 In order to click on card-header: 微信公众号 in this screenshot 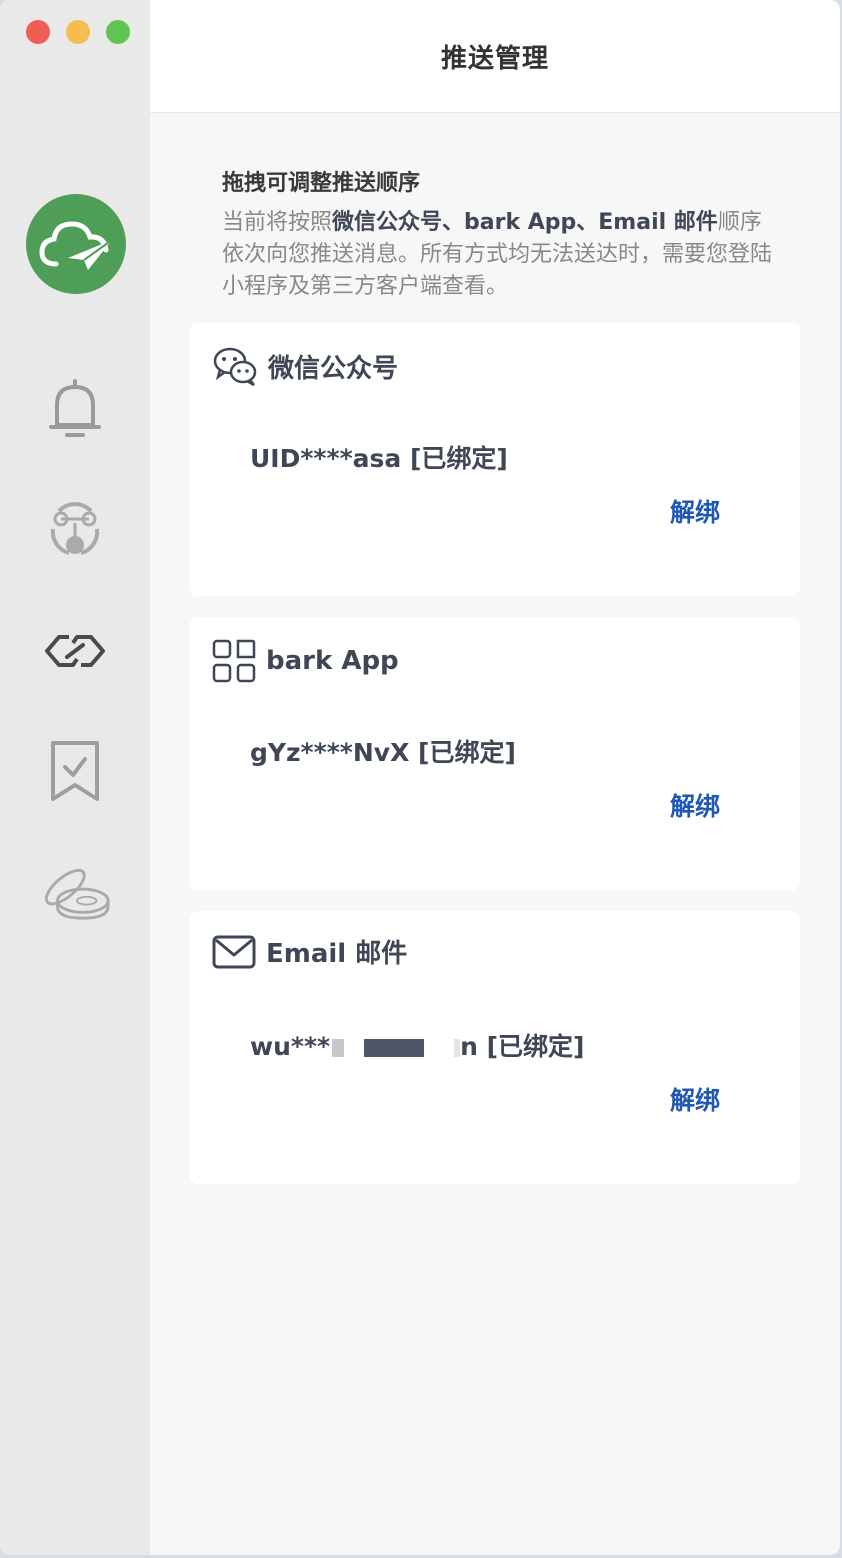, I will do `click(305, 366)`.